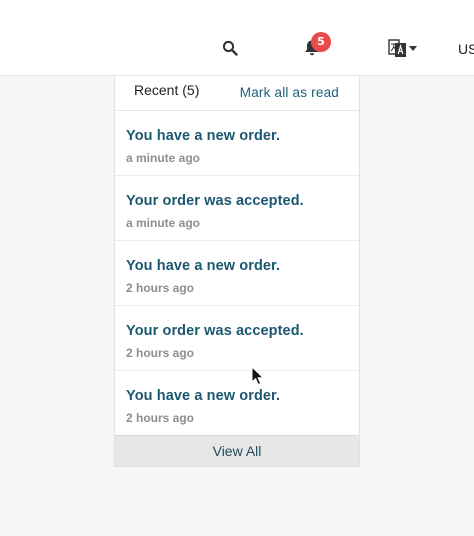 This screenshot has height=536, width=474. Describe the element at coordinates (403, 48) in the screenshot. I see `translate-icon` at that location.